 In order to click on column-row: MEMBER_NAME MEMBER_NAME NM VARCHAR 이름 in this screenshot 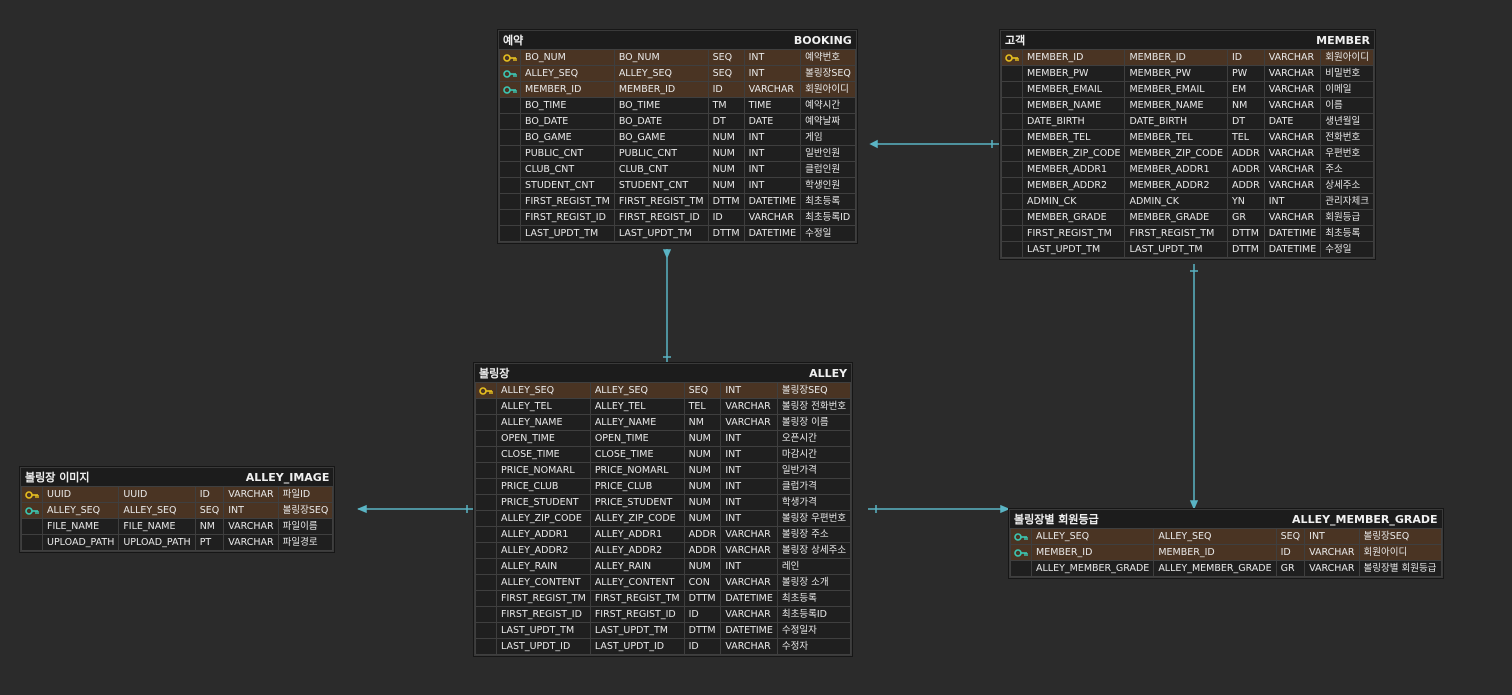, I will do `click(1187, 105)`.